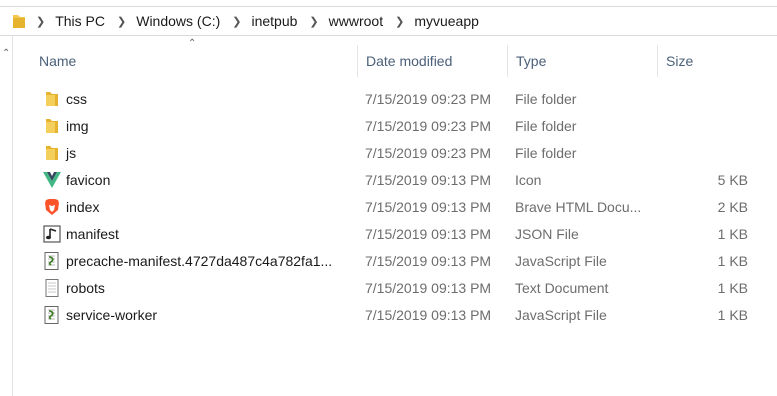  What do you see at coordinates (88, 180) in the screenshot?
I see `file-name: favicon` at bounding box center [88, 180].